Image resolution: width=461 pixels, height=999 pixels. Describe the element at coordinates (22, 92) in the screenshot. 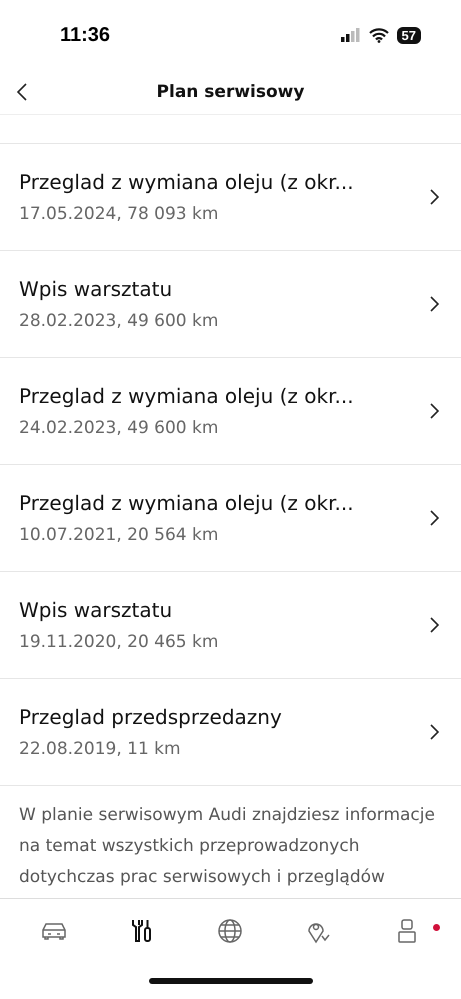

I see `back-icon` at that location.